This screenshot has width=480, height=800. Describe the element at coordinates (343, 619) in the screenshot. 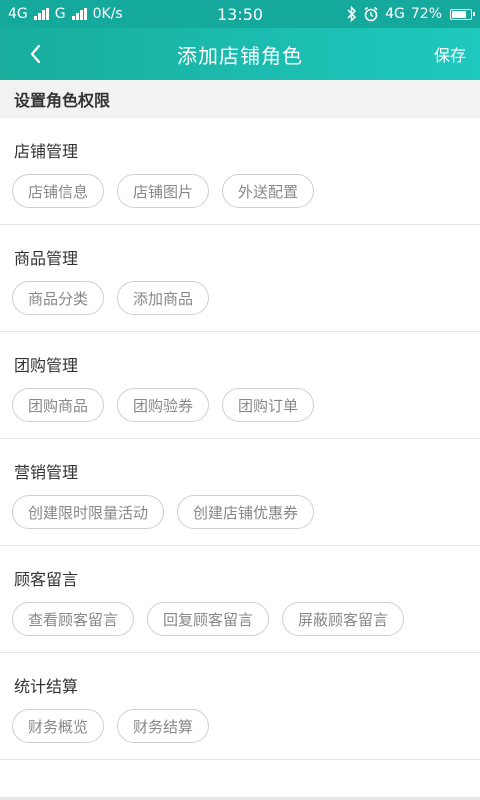

I see `permission-chip: 屏蔽顾客留言` at that location.